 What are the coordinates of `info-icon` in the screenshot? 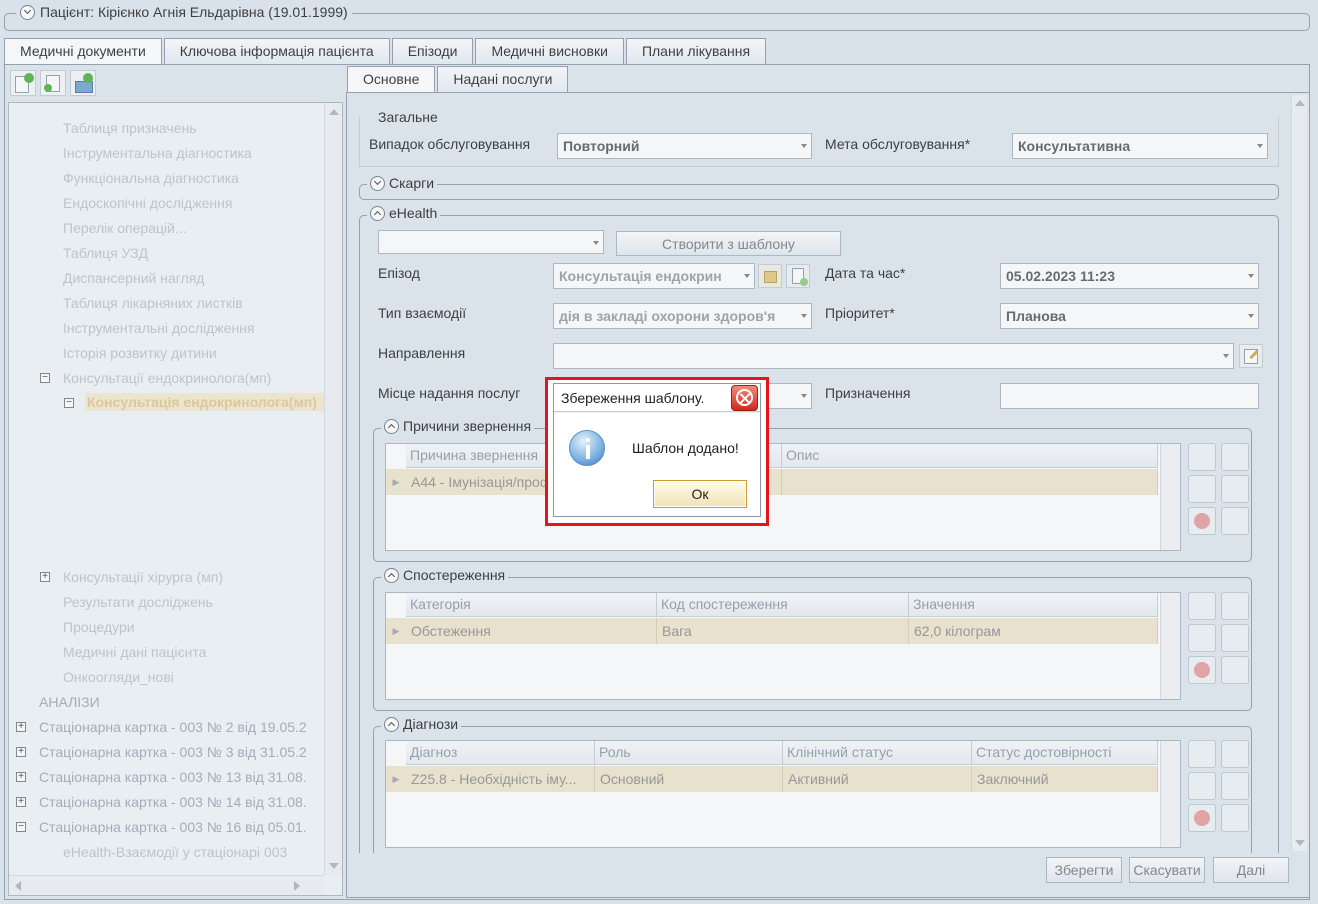 It's located at (587, 448).